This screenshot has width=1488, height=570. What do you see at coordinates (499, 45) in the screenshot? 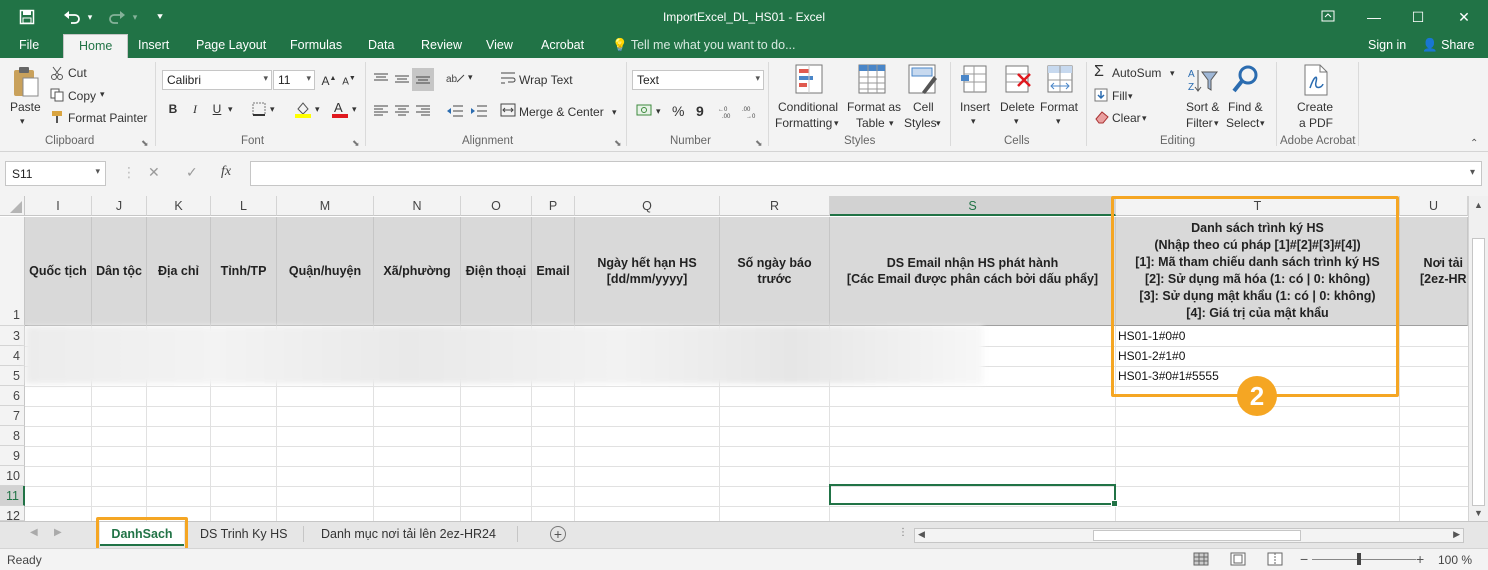
I see `tab-view: View` at bounding box center [499, 45].